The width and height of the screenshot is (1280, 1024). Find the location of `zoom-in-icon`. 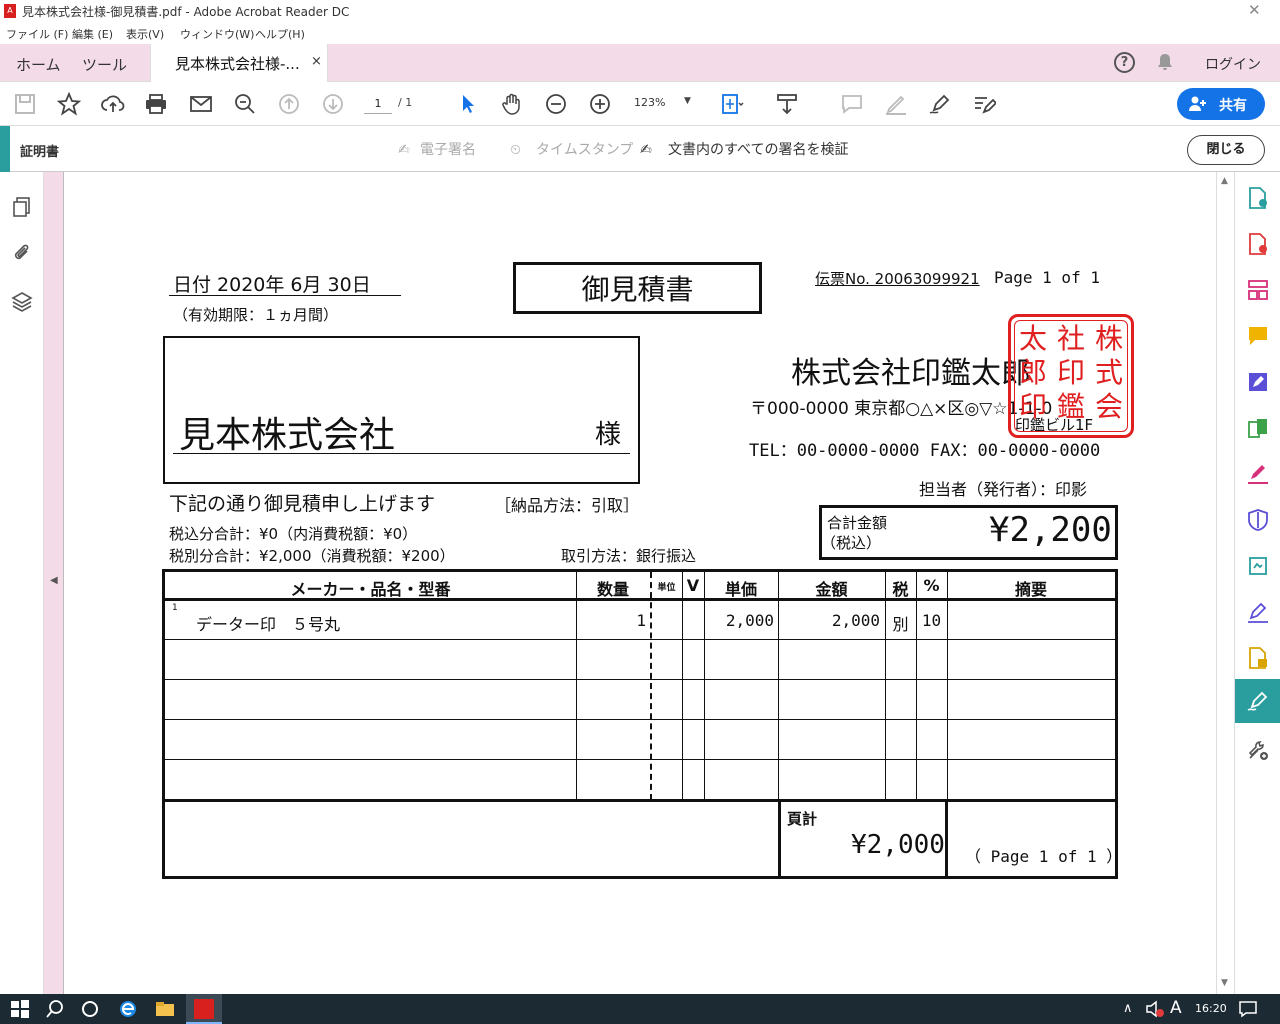

zoom-in-icon is located at coordinates (600, 104).